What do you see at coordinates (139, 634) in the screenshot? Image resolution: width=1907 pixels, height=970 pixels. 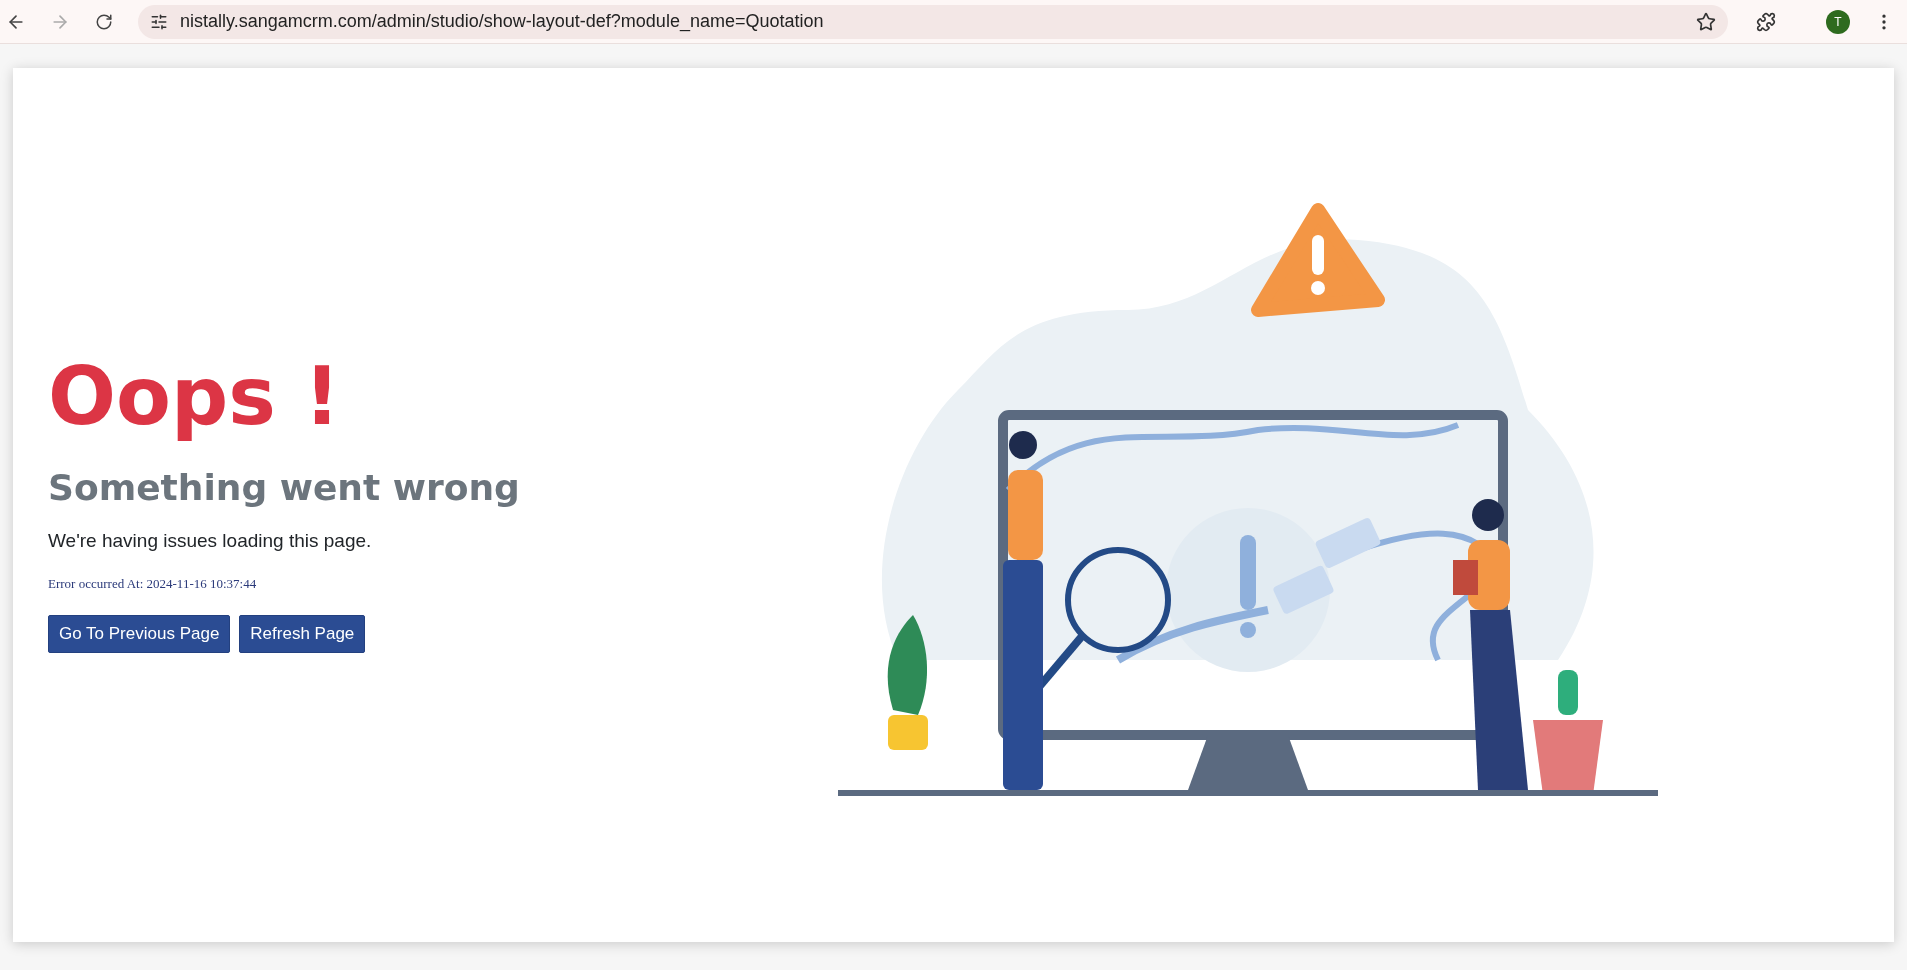 I see `action-button: Go To Previous Page` at bounding box center [139, 634].